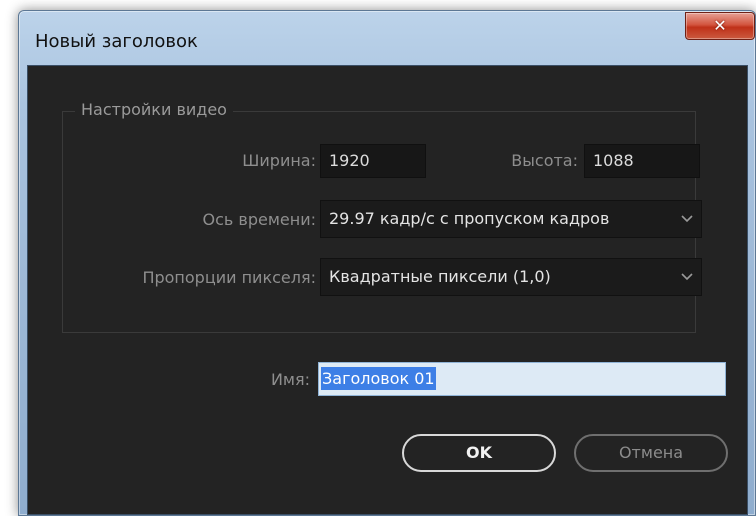  I want to click on width-field: 1920, so click(373, 161).